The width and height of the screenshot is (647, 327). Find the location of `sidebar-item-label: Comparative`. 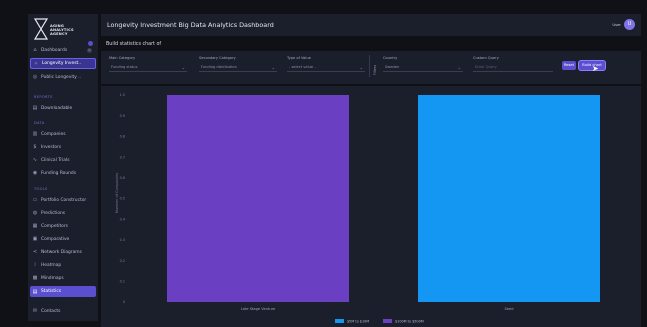

sidebar-item-label: Comparative is located at coordinates (55, 239).